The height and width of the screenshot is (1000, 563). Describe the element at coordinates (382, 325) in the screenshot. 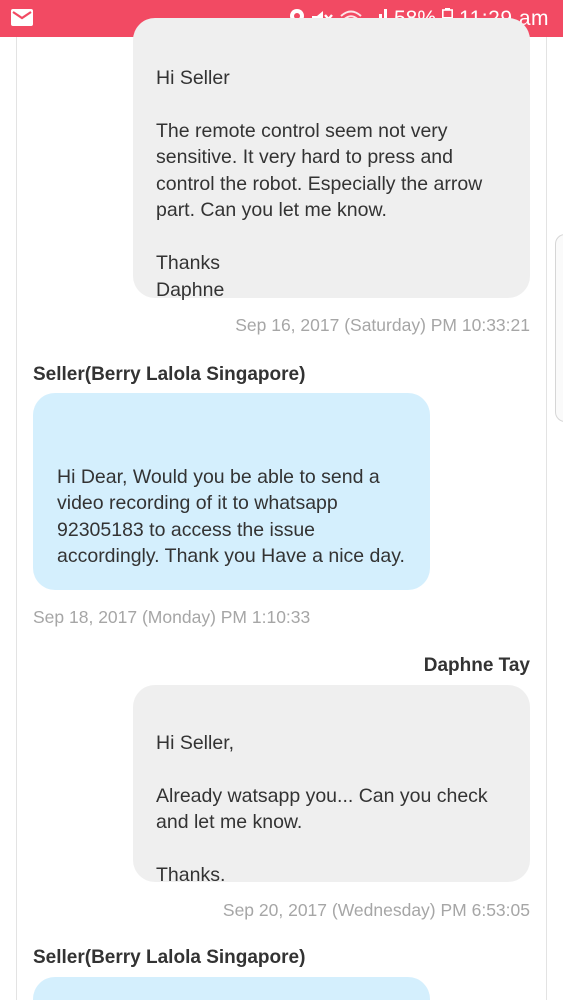

I see `message-timestamp: Sep 16, 2017 (Saturday) PM 10:33:21` at that location.